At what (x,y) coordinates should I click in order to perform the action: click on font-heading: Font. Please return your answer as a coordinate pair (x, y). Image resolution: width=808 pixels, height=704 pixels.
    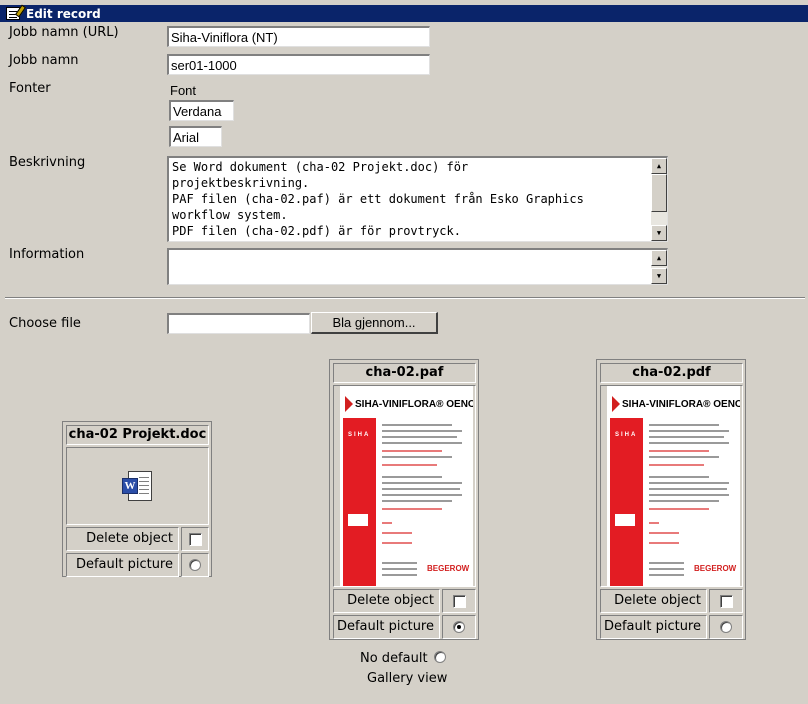
    Looking at the image, I should click on (183, 90).